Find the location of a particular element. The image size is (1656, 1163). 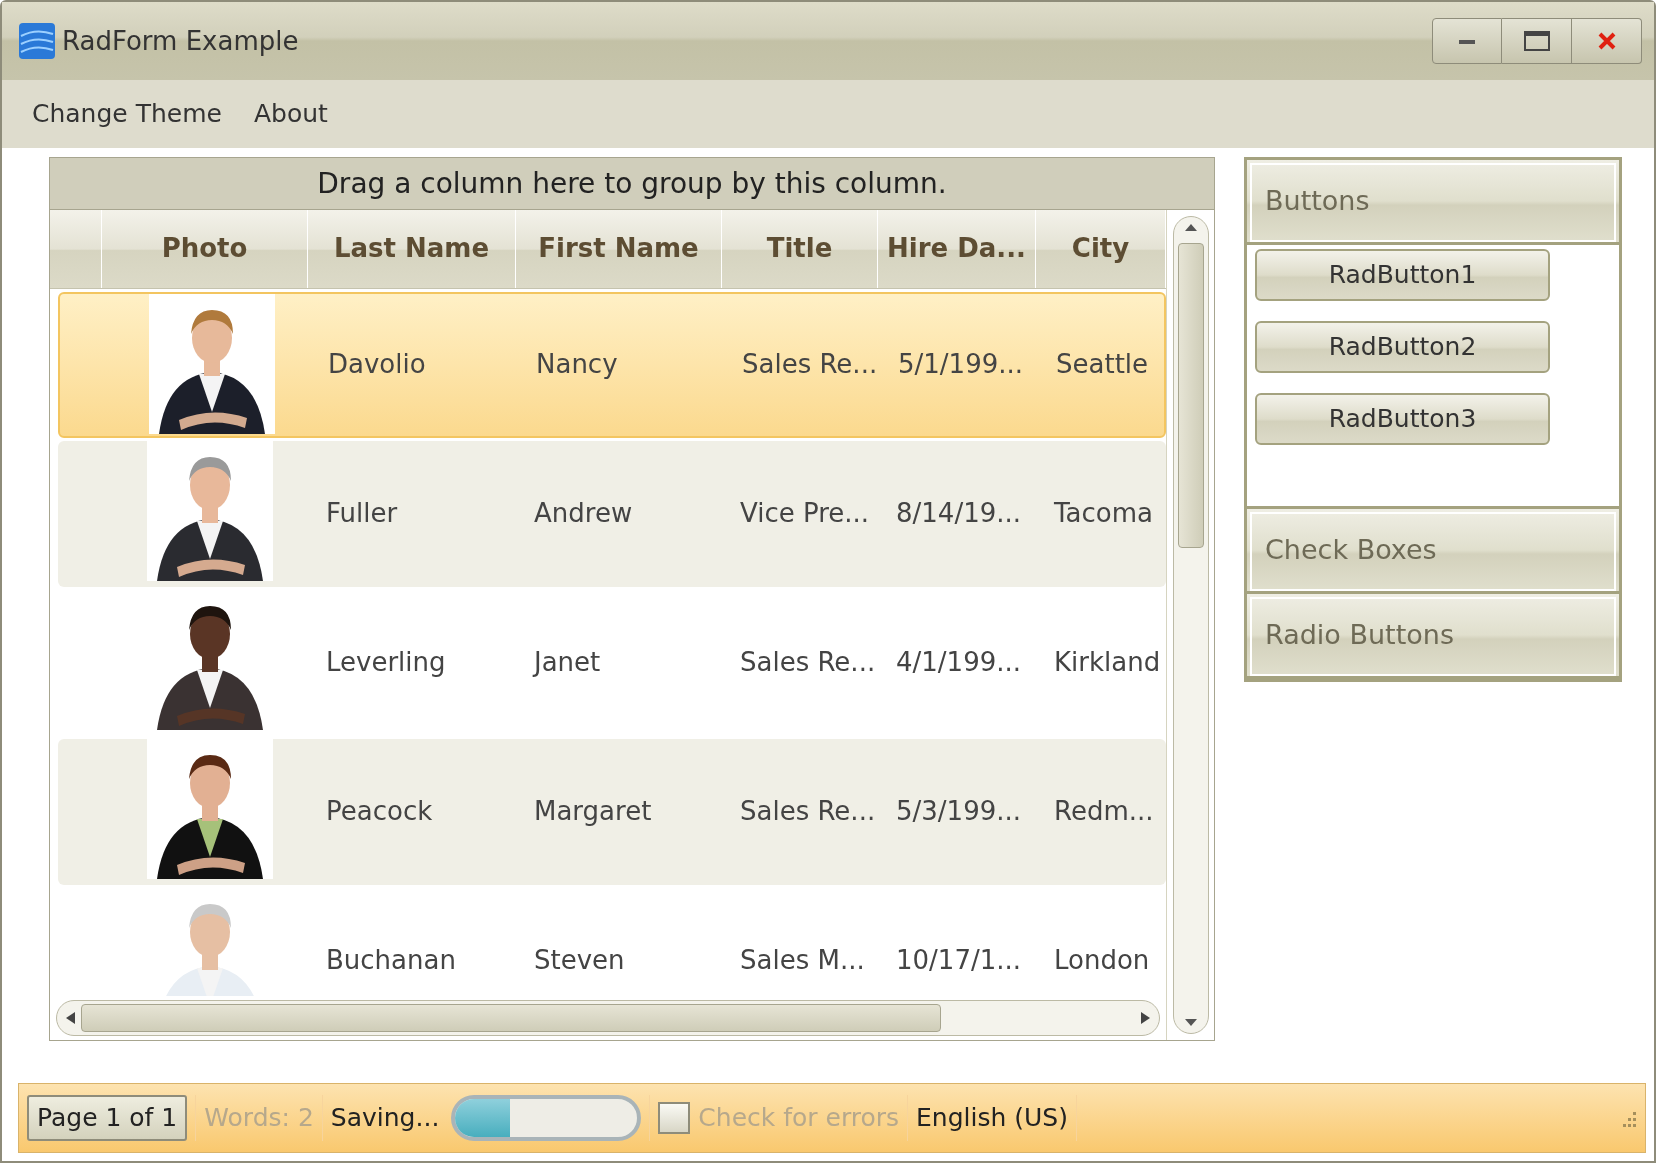

column-header: Last Name is located at coordinates (412, 249).